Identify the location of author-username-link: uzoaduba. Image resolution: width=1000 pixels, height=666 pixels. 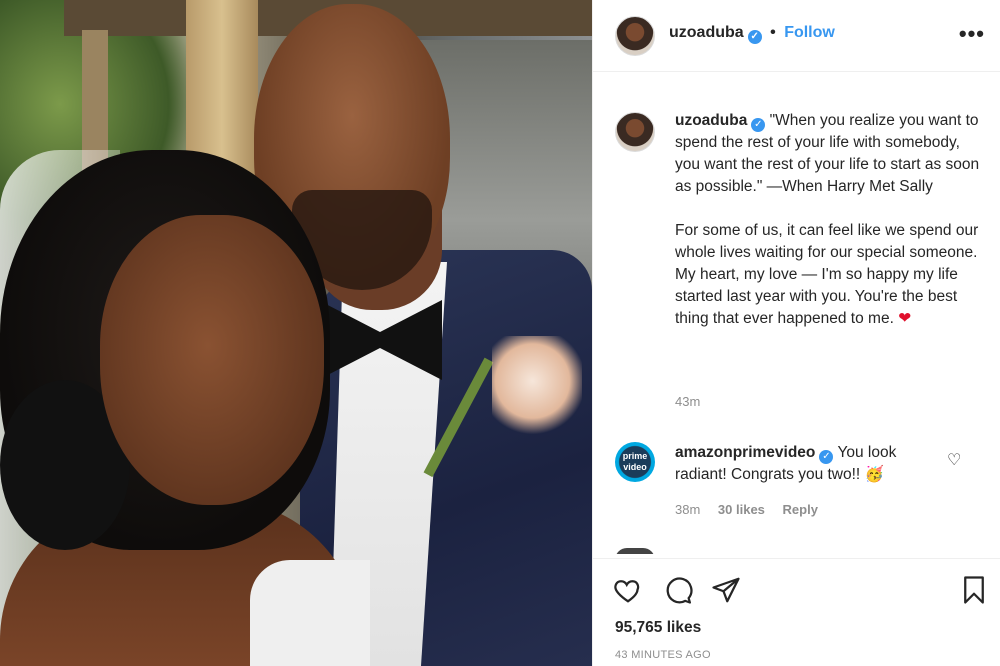
(706, 32).